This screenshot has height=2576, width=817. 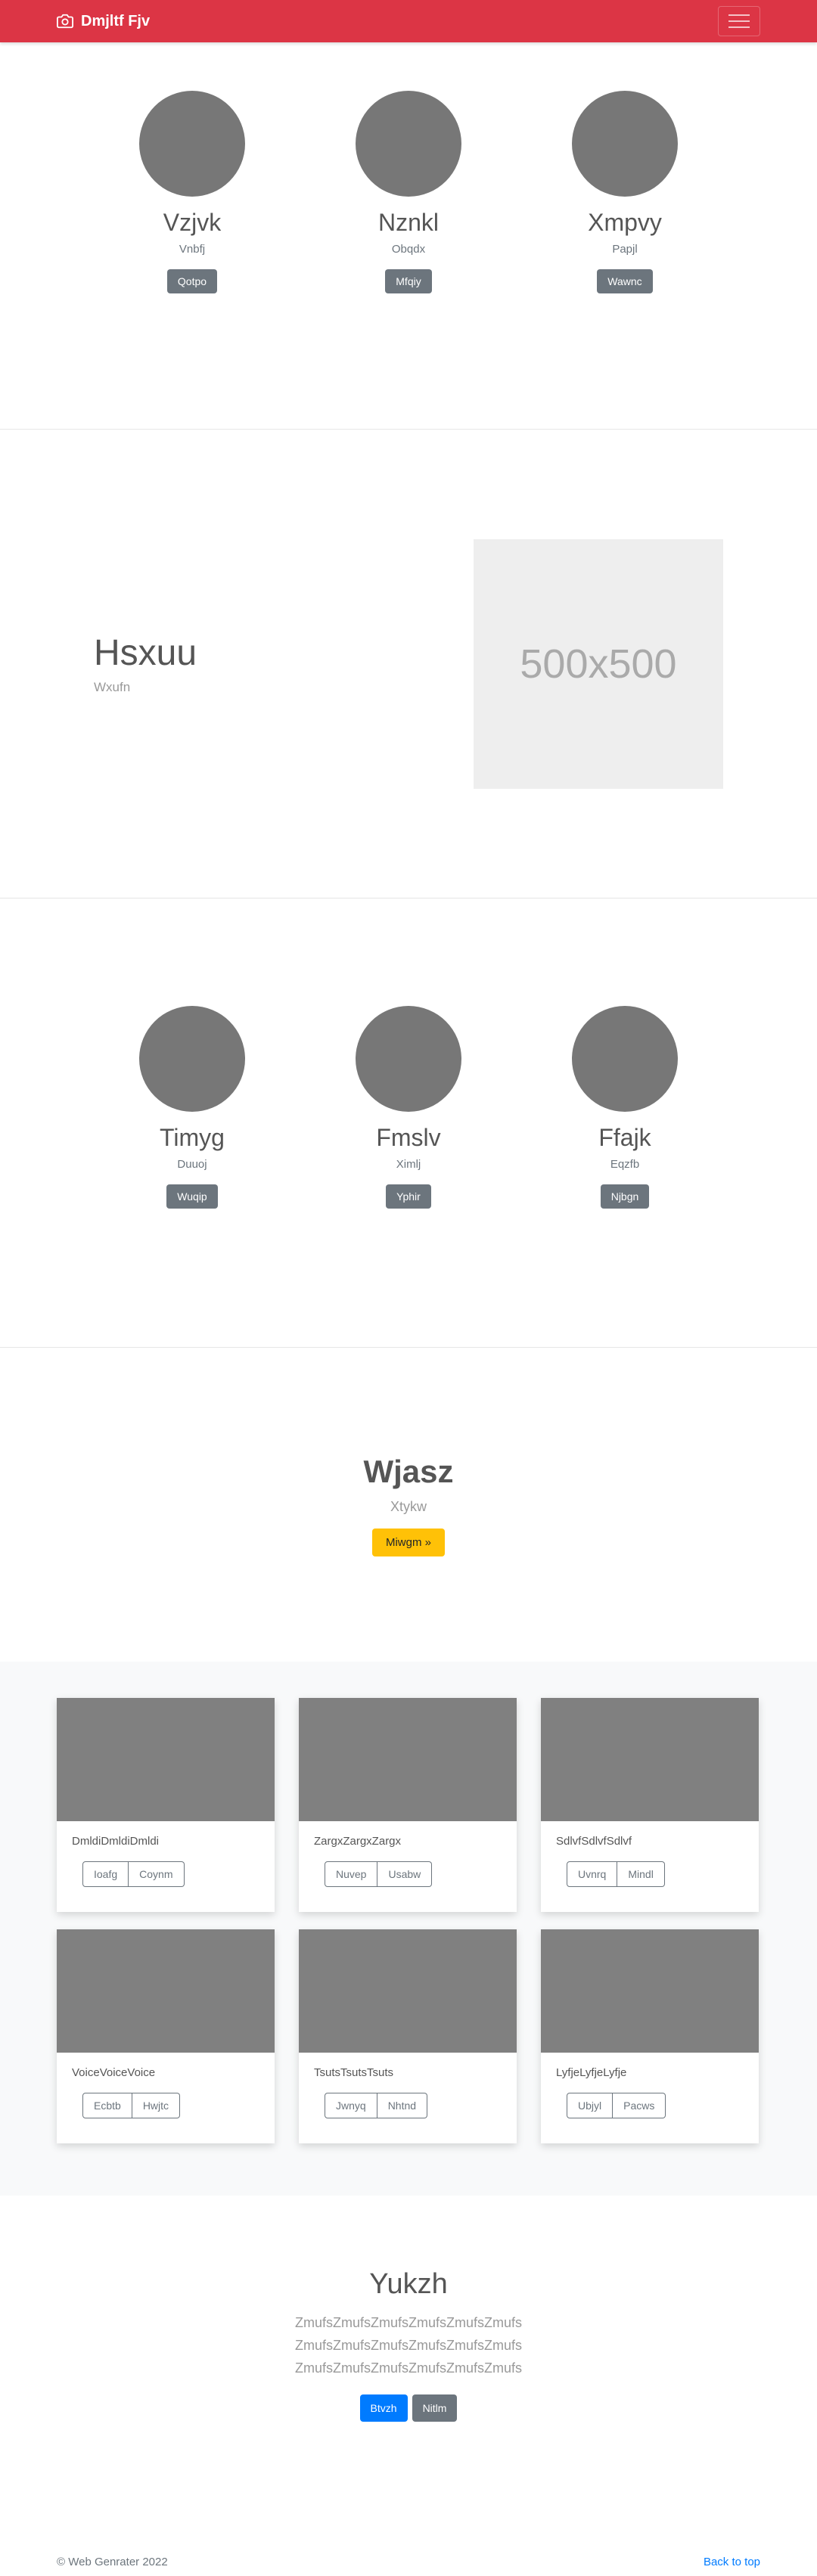 What do you see at coordinates (192, 1137) in the screenshot?
I see `profile-name: Timyg` at bounding box center [192, 1137].